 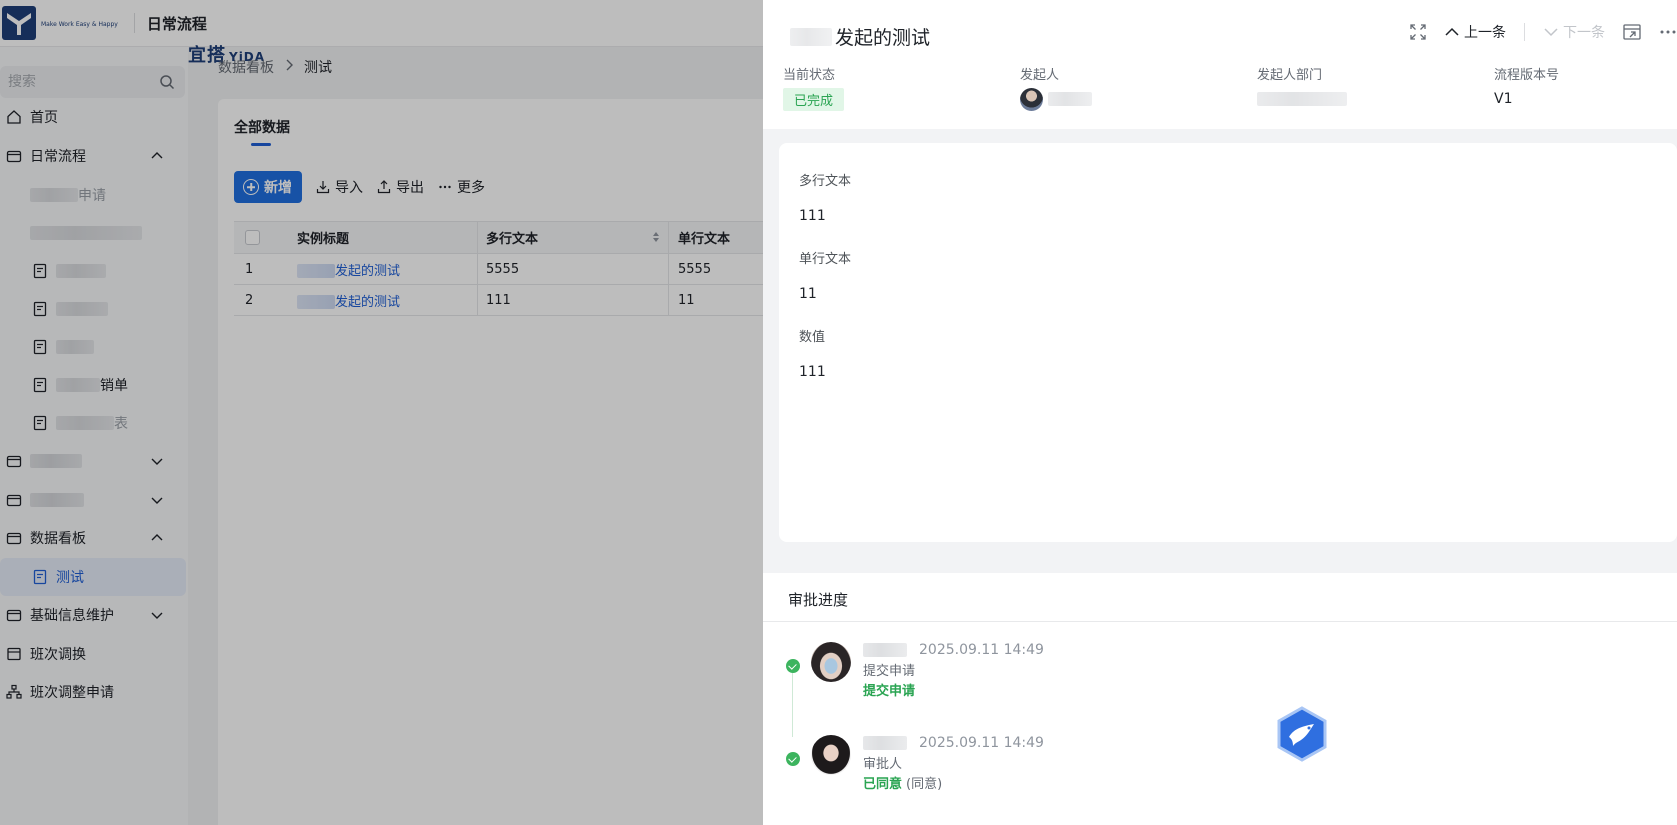 What do you see at coordinates (883, 784) in the screenshot?
I see `step-result: 已同意` at bounding box center [883, 784].